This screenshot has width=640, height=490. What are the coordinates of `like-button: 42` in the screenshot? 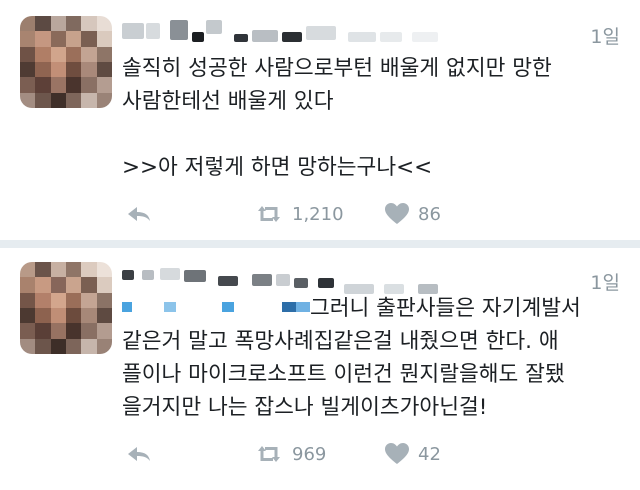 It's located at (412, 454).